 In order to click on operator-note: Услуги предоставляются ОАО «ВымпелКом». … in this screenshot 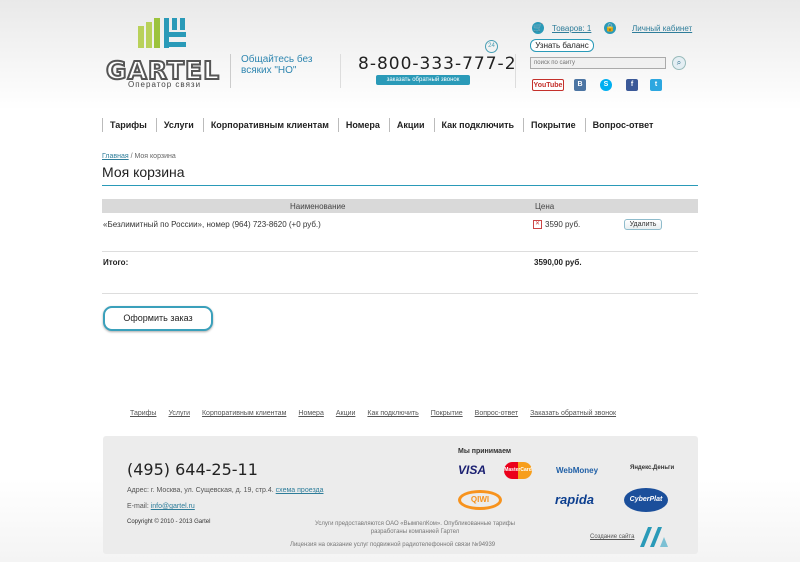, I will do `click(415, 528)`.